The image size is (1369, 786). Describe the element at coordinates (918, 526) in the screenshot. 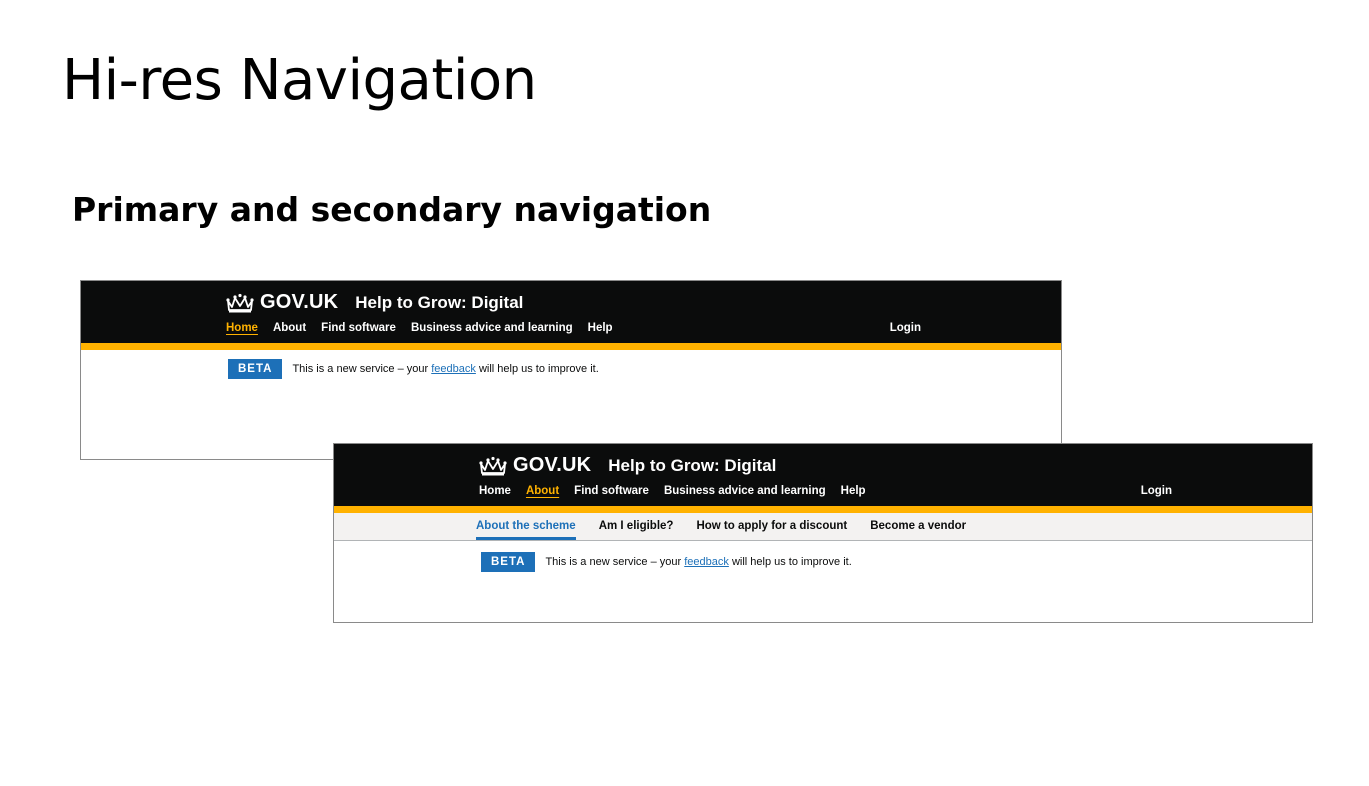

I see `subnav-item-become-a-vendor: Become a vendor` at that location.